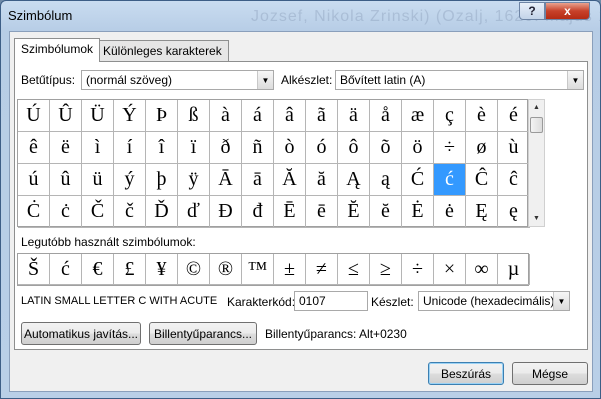 This screenshot has width=601, height=399. What do you see at coordinates (194, 116) in the screenshot?
I see `symbol-cell: ß` at bounding box center [194, 116].